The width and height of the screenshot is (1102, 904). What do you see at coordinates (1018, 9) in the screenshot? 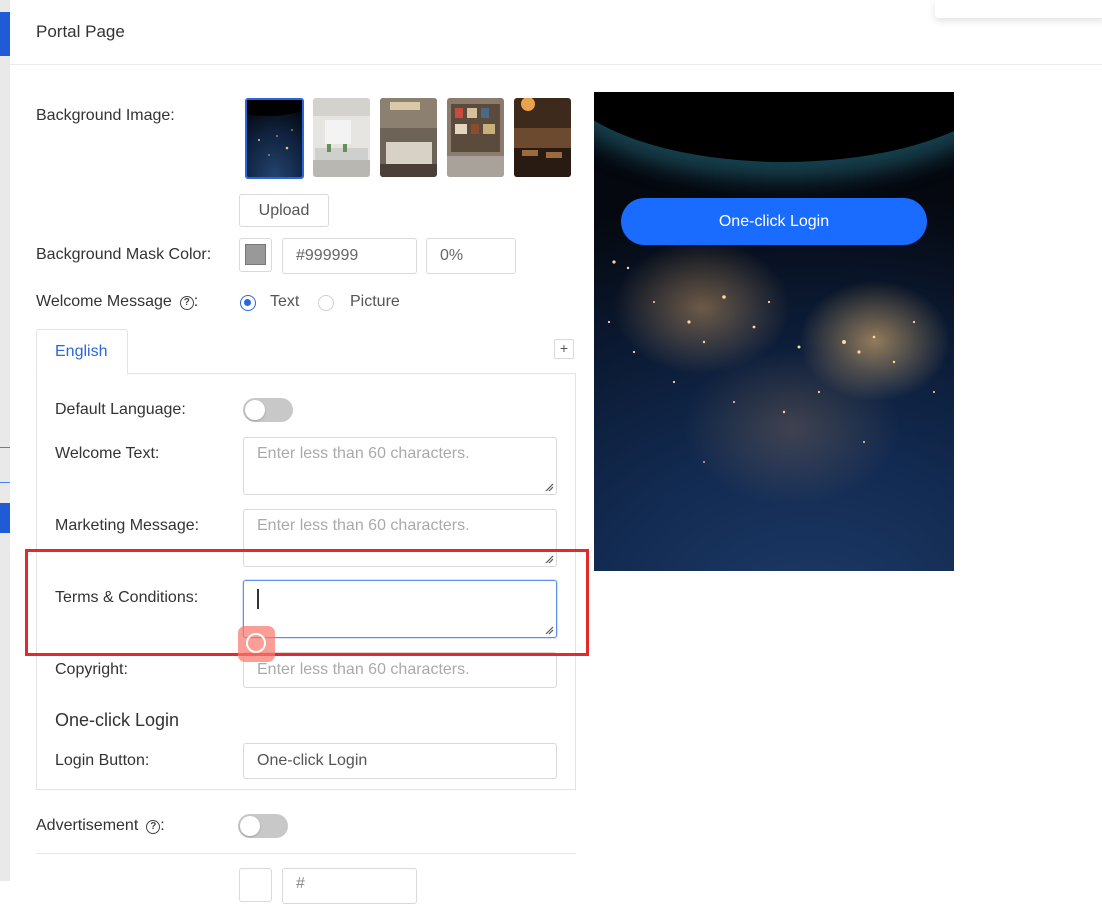
I see `dropdown-popup-edge` at bounding box center [1018, 9].